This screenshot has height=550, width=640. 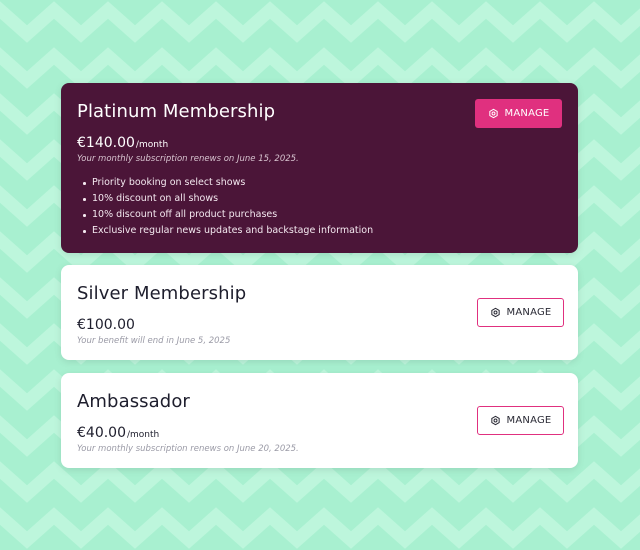 I want to click on benefit-item: Priority booking on select shows, so click(x=225, y=183).